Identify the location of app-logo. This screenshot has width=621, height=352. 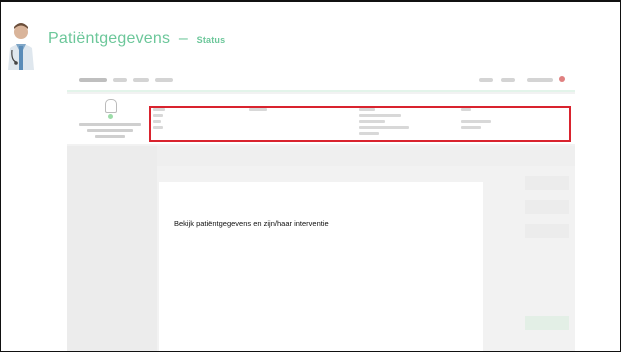
(93, 80).